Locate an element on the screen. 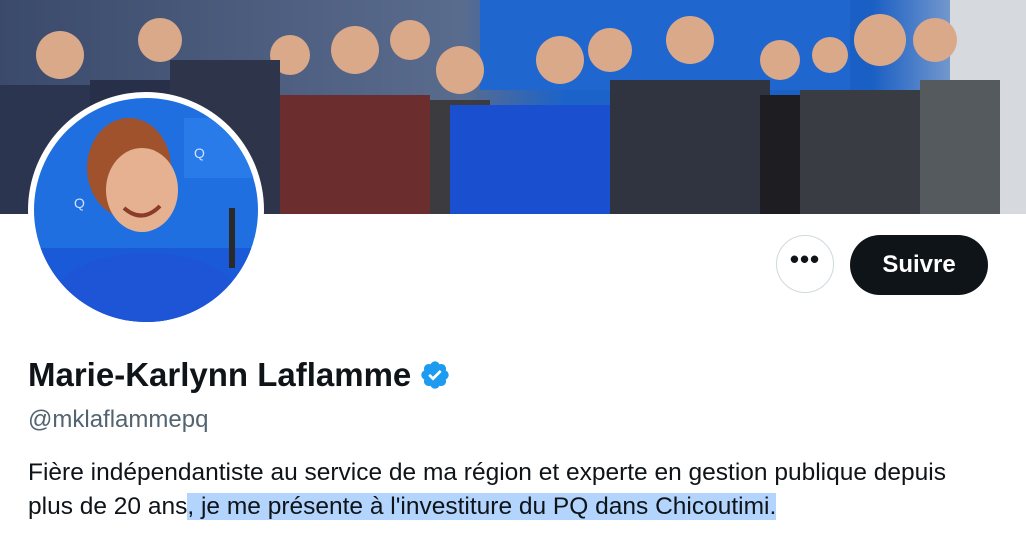  avatar-image: Q Q is located at coordinates (146, 210).